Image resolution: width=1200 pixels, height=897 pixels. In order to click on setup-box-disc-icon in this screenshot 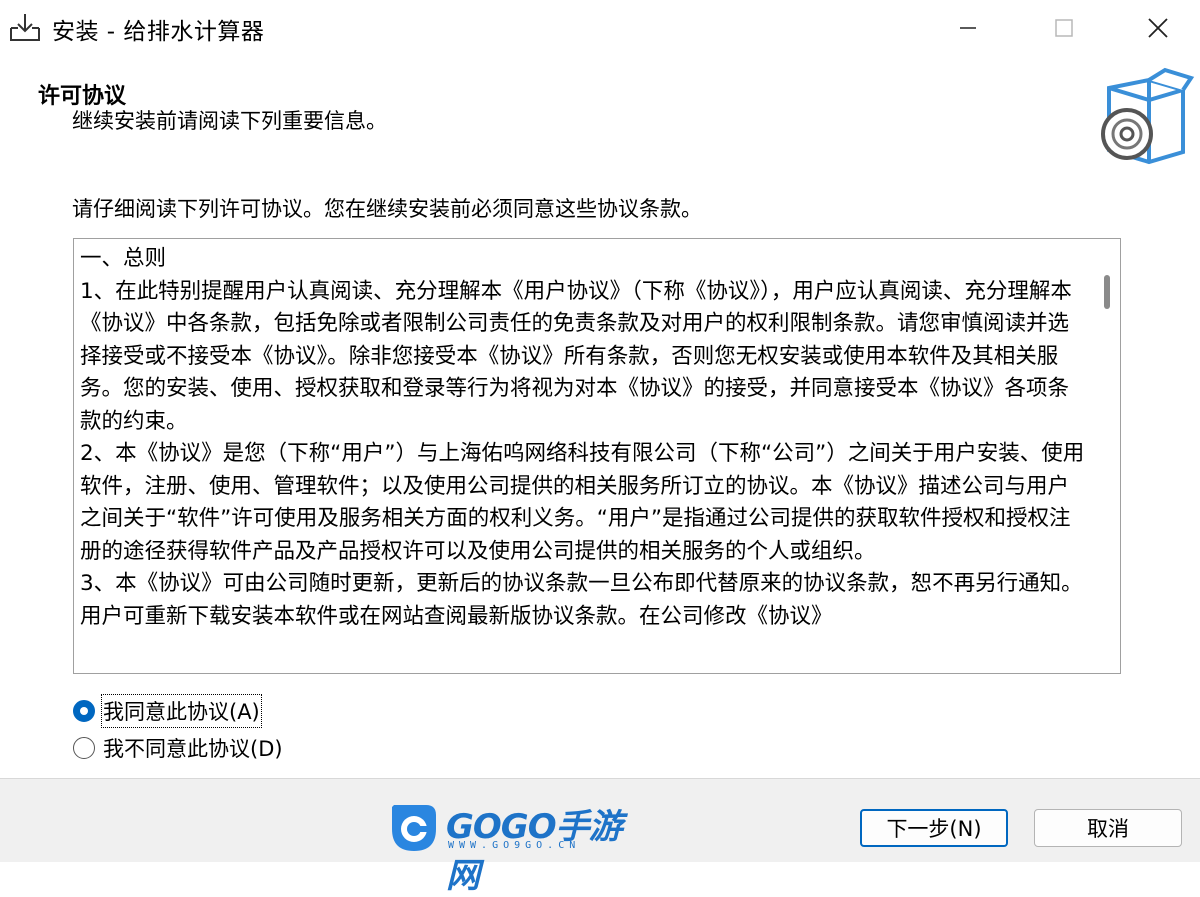, I will do `click(1148, 116)`.